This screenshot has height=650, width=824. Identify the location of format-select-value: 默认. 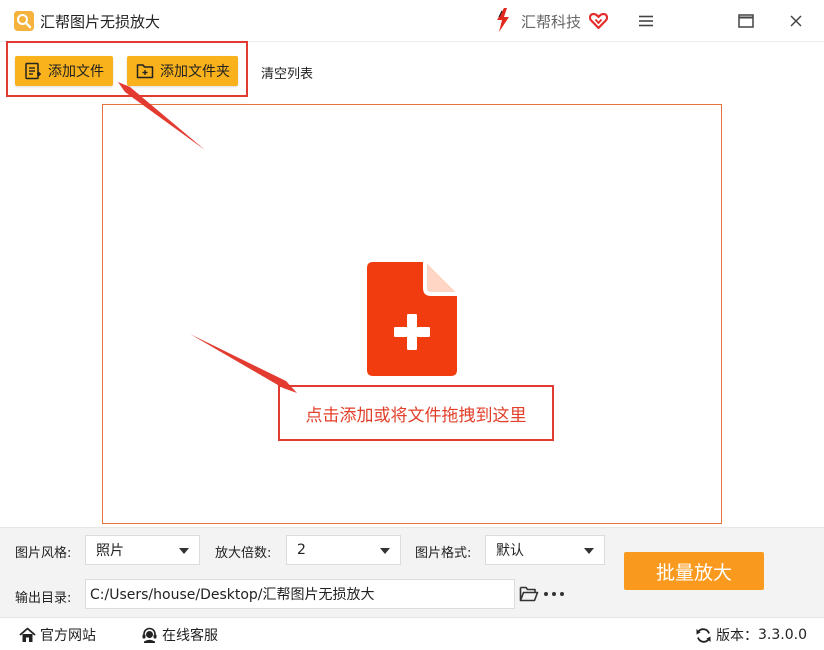
(510, 551).